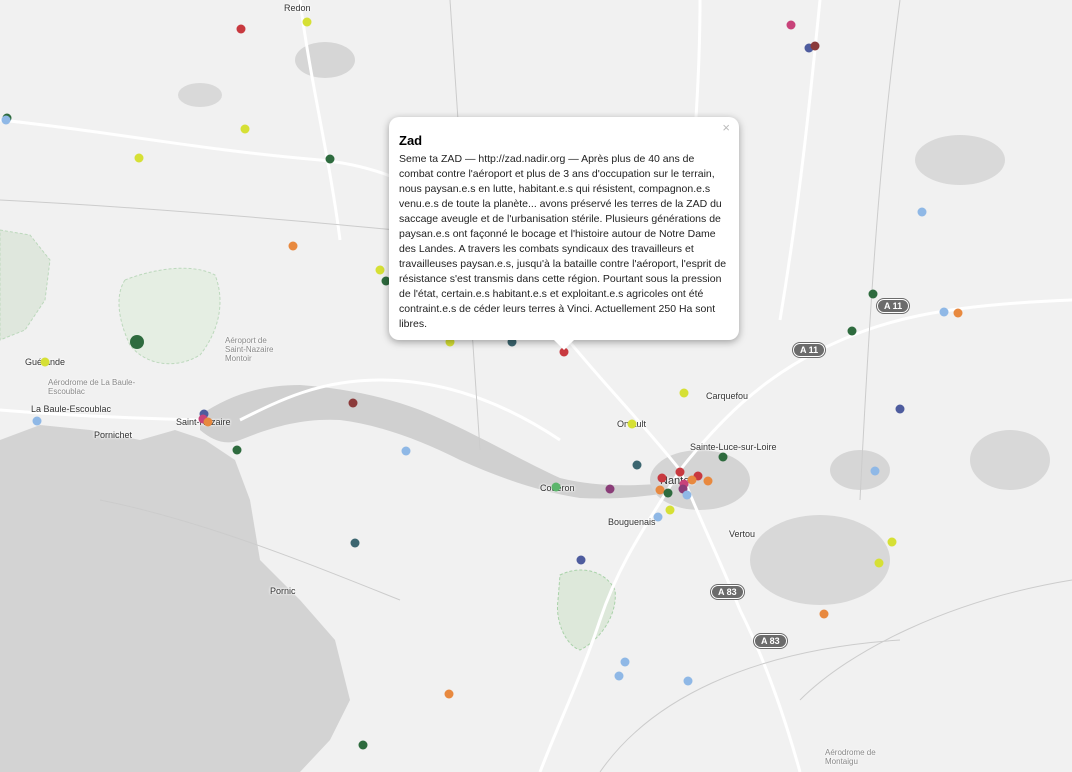  I want to click on minor-label: Aérodrome de Montaigu, so click(850, 757).